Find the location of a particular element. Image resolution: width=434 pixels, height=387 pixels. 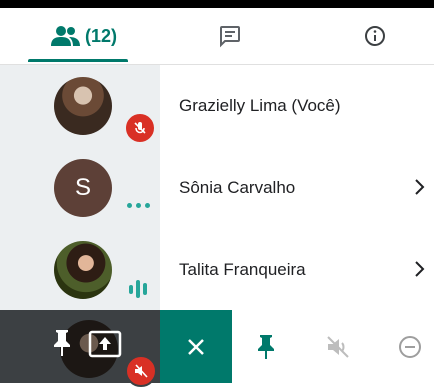

tab-people: (12) is located at coordinates (84, 36).